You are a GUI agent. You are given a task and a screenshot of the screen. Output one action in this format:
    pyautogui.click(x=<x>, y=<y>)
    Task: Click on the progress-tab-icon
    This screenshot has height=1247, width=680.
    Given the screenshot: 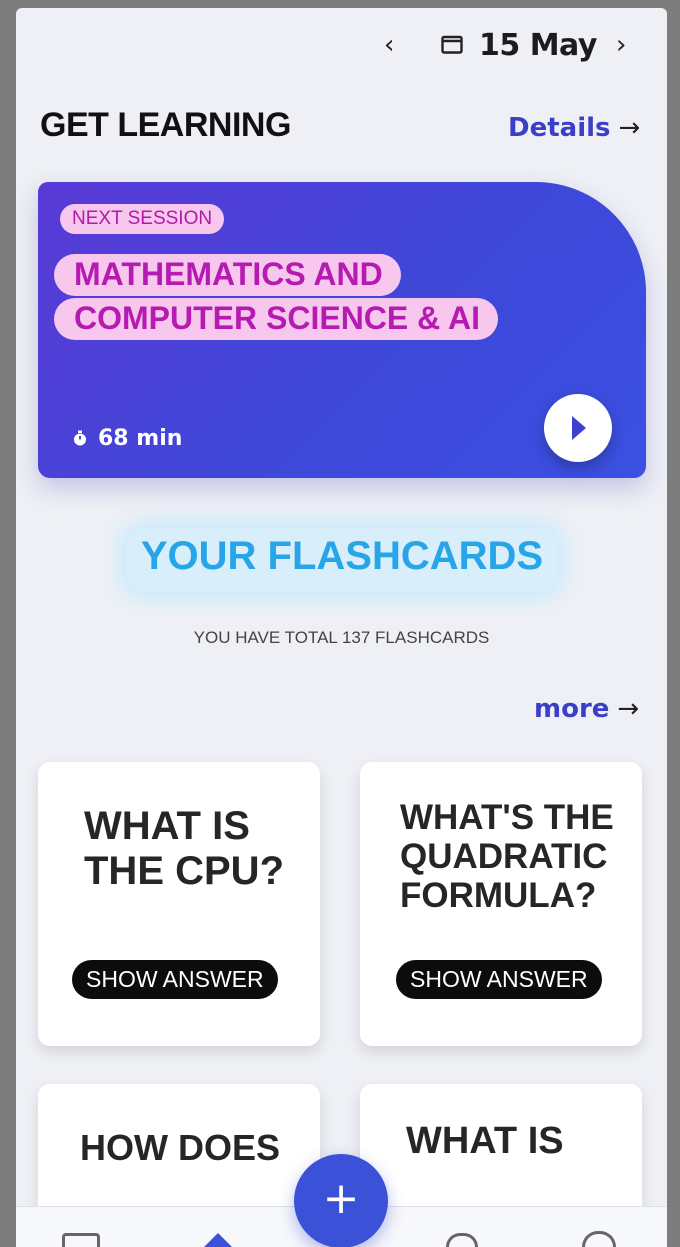 What is the action you would take?
    pyautogui.click(x=462, y=1240)
    